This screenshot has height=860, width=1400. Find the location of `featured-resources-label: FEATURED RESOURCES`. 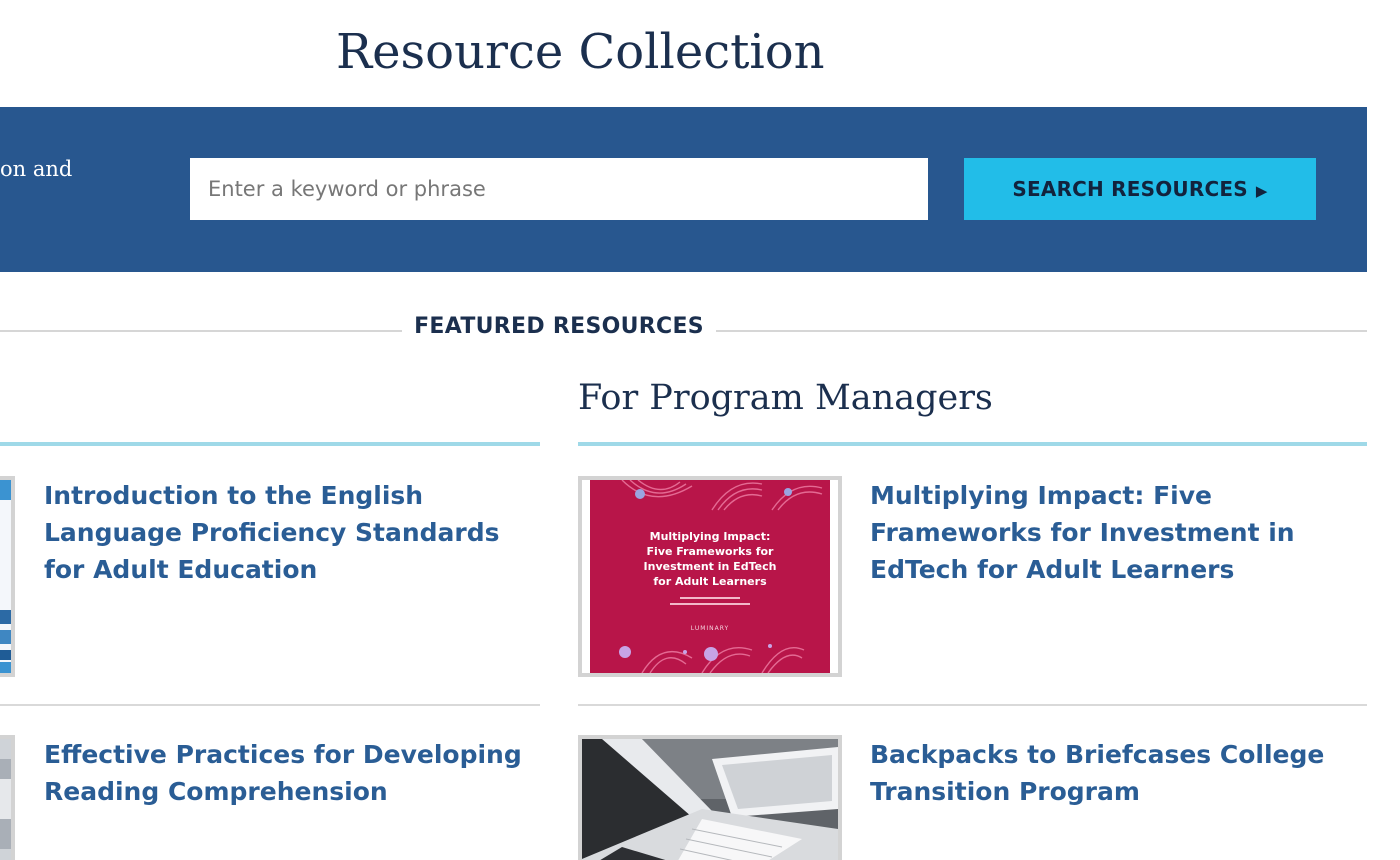

featured-resources-label: FEATURED RESOURCES is located at coordinates (559, 326).